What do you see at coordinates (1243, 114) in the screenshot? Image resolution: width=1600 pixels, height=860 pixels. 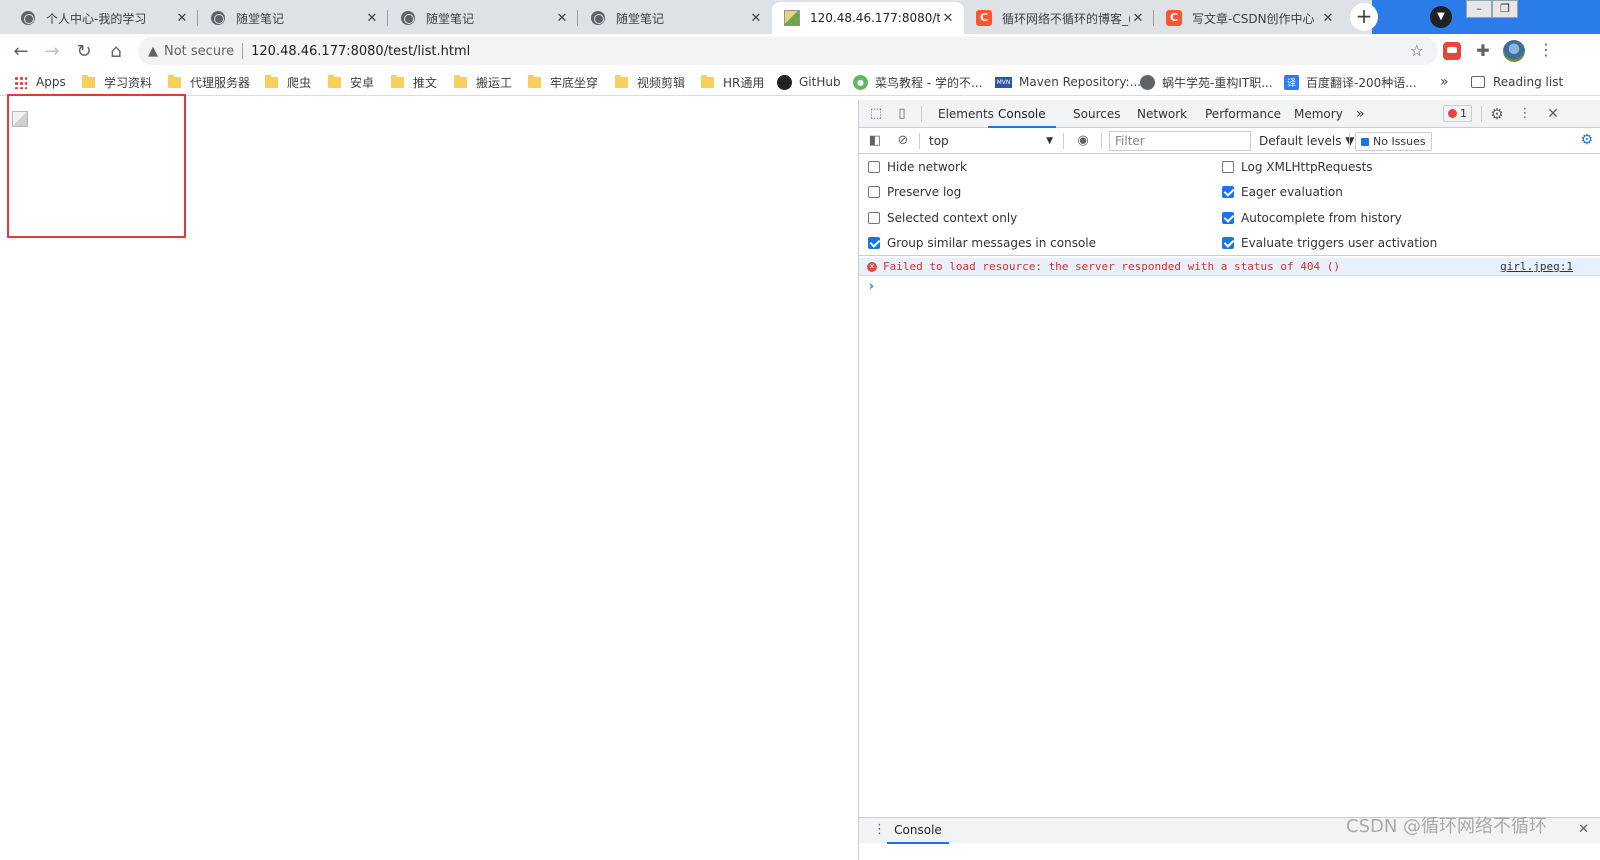 I see `tab-performance: Performance` at bounding box center [1243, 114].